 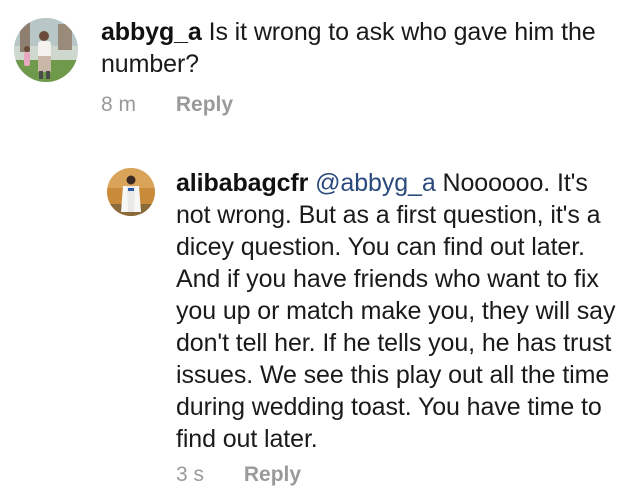 What do you see at coordinates (242, 183) in the screenshot?
I see `comment-username: alibabagcfr` at bounding box center [242, 183].